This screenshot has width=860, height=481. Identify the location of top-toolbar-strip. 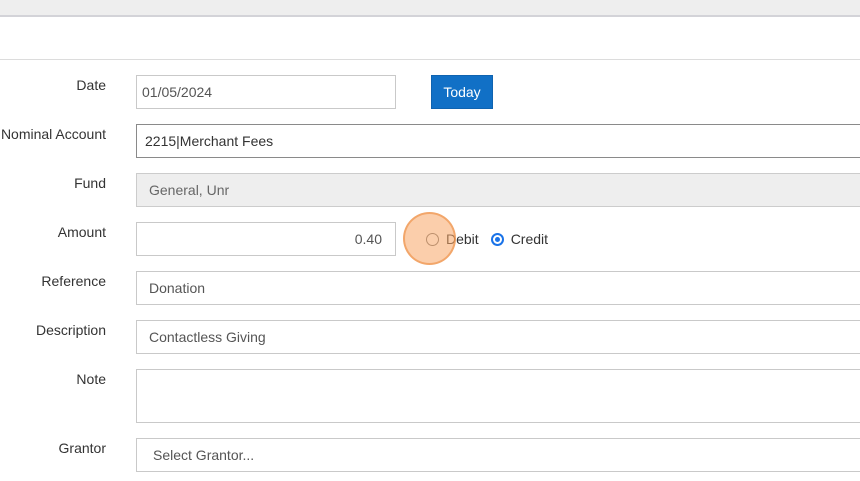
(430, 8).